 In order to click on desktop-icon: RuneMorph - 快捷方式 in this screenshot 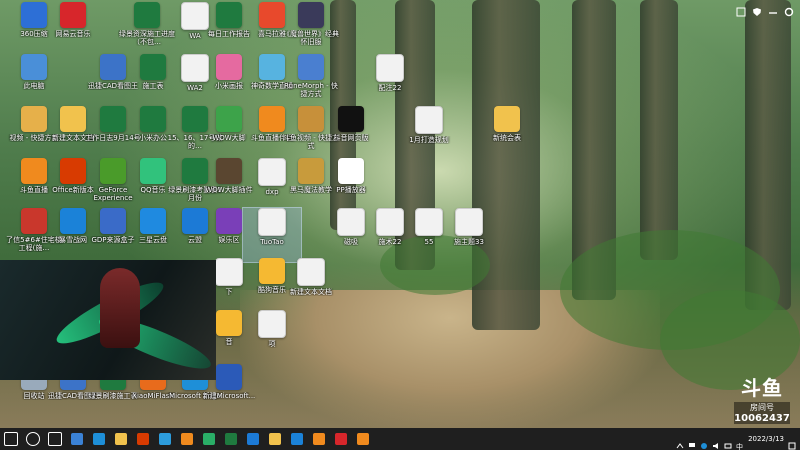, I will do `click(311, 81)`.